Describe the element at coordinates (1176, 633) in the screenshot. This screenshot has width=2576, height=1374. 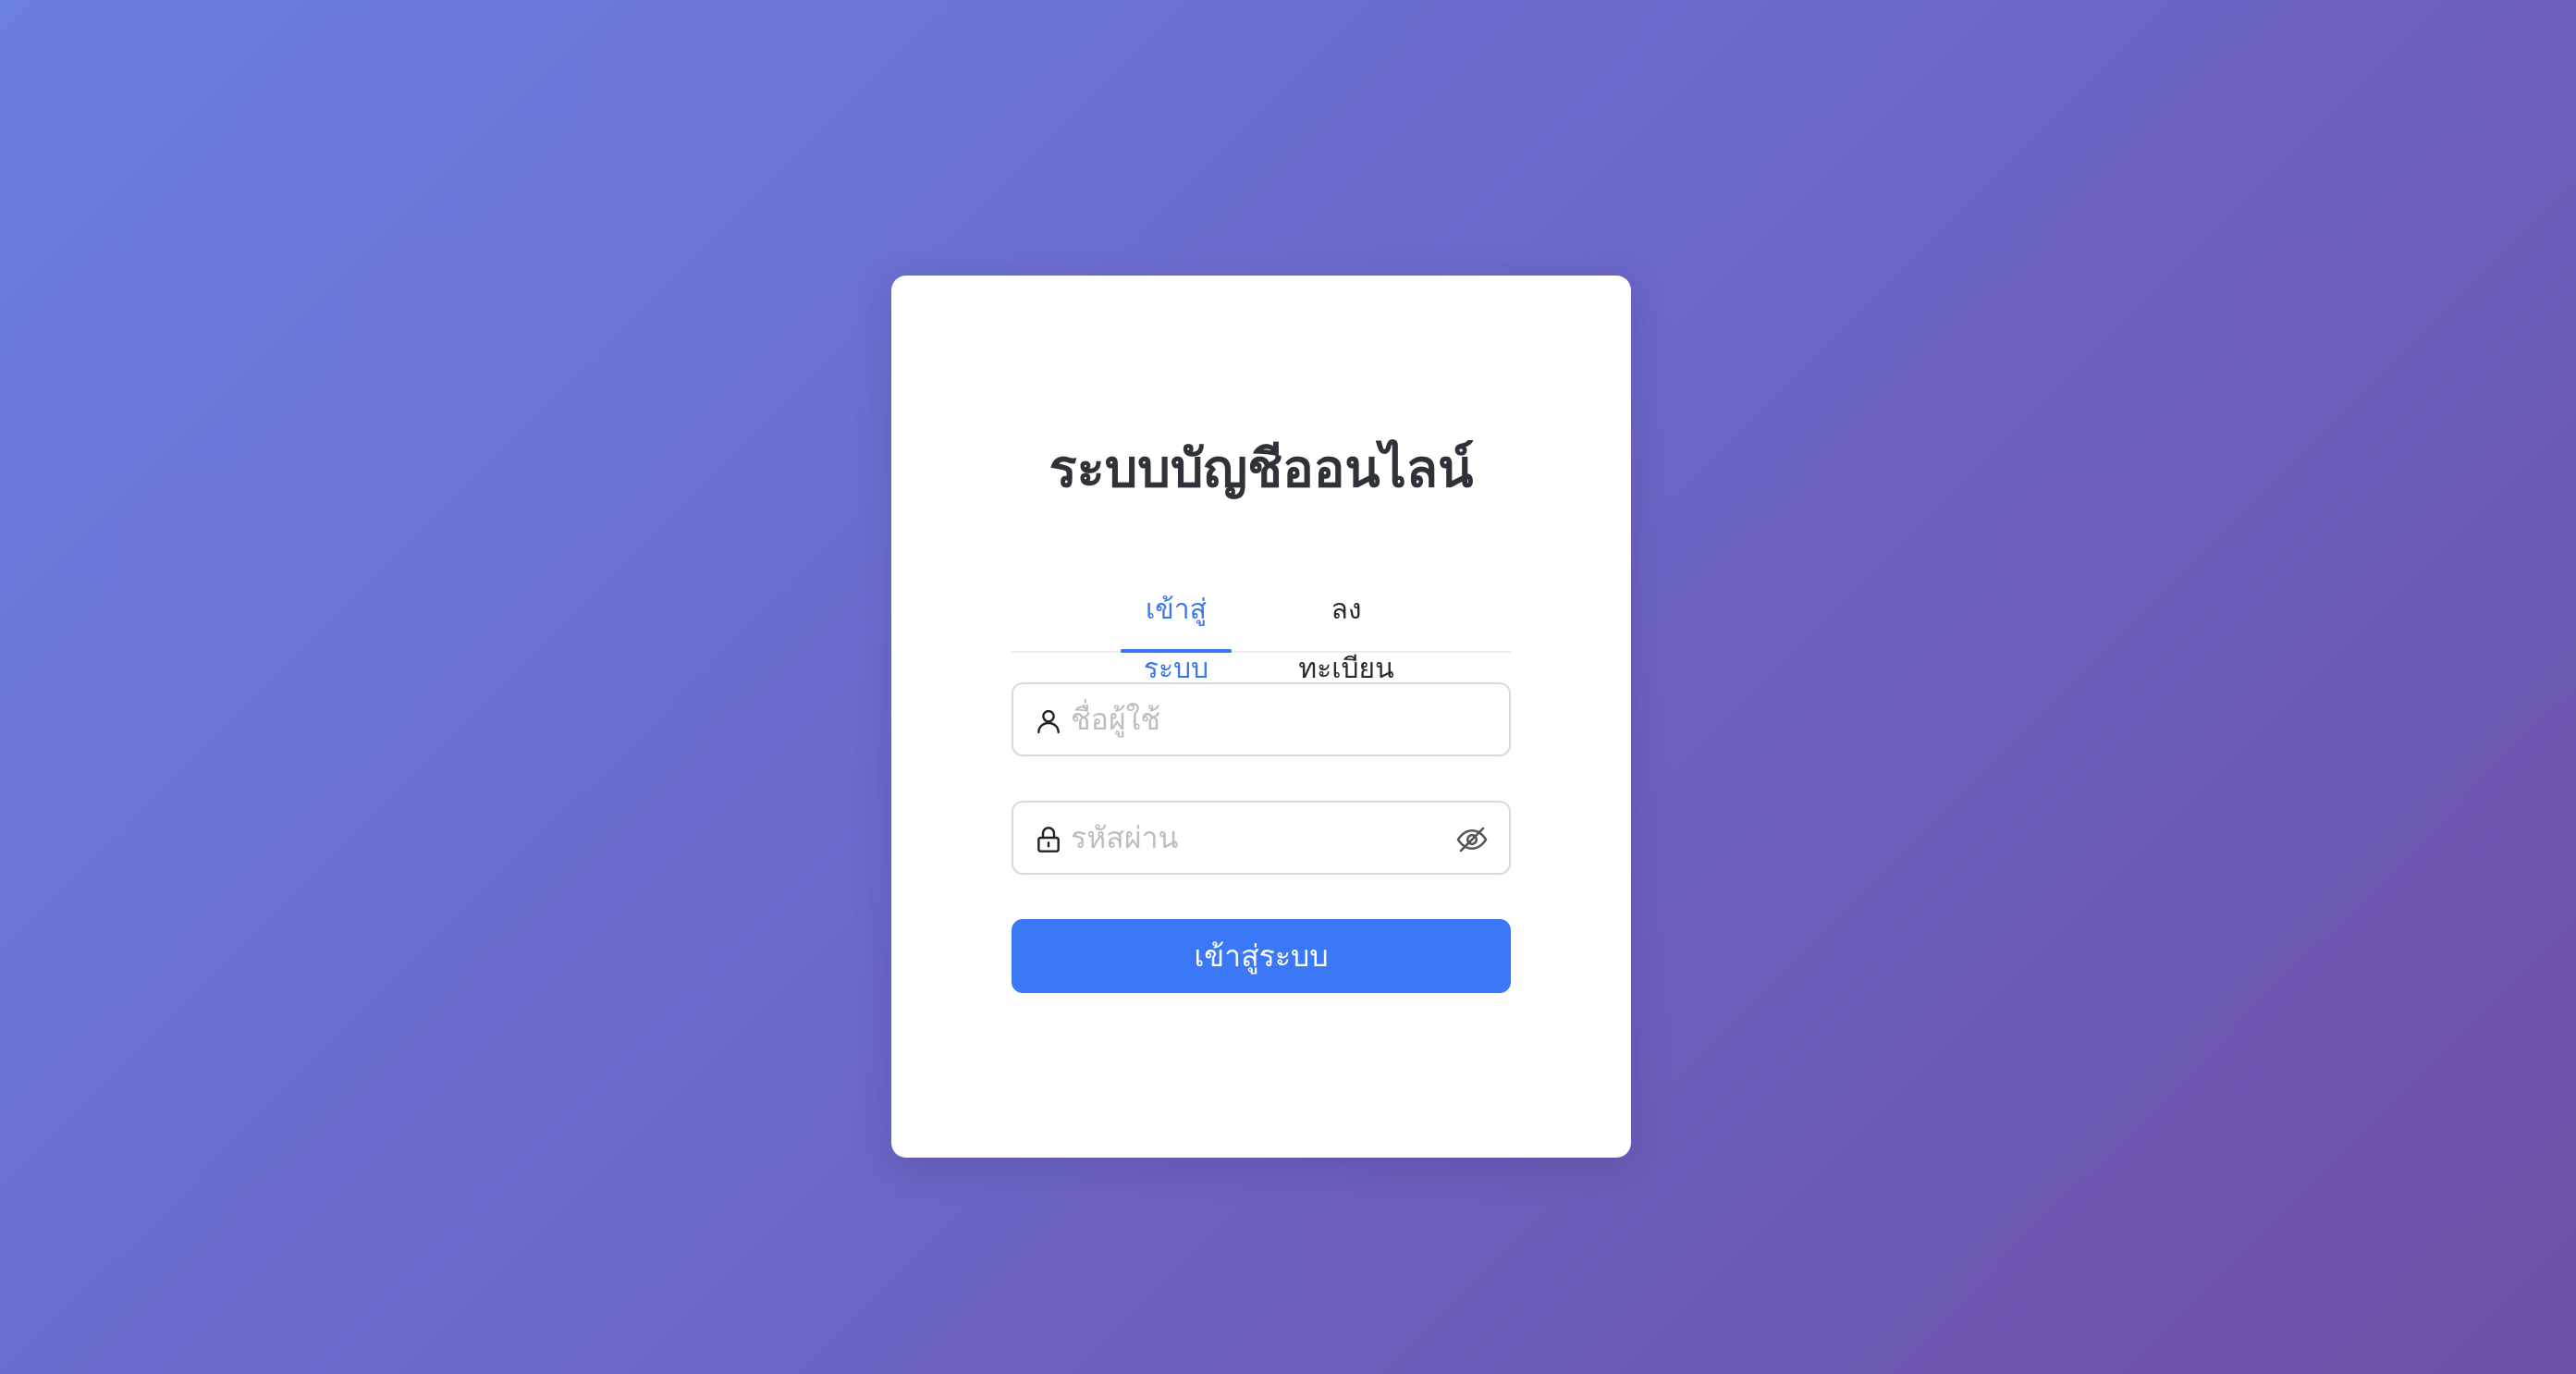
I see `tab-login: เข้าสู่ระบบ` at that location.